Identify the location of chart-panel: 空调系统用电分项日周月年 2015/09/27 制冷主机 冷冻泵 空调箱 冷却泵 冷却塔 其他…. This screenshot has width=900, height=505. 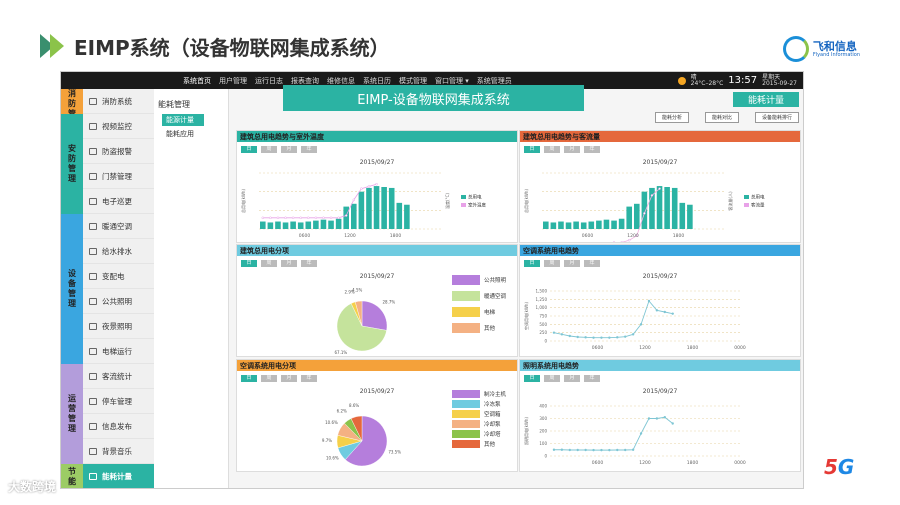
(377, 415).